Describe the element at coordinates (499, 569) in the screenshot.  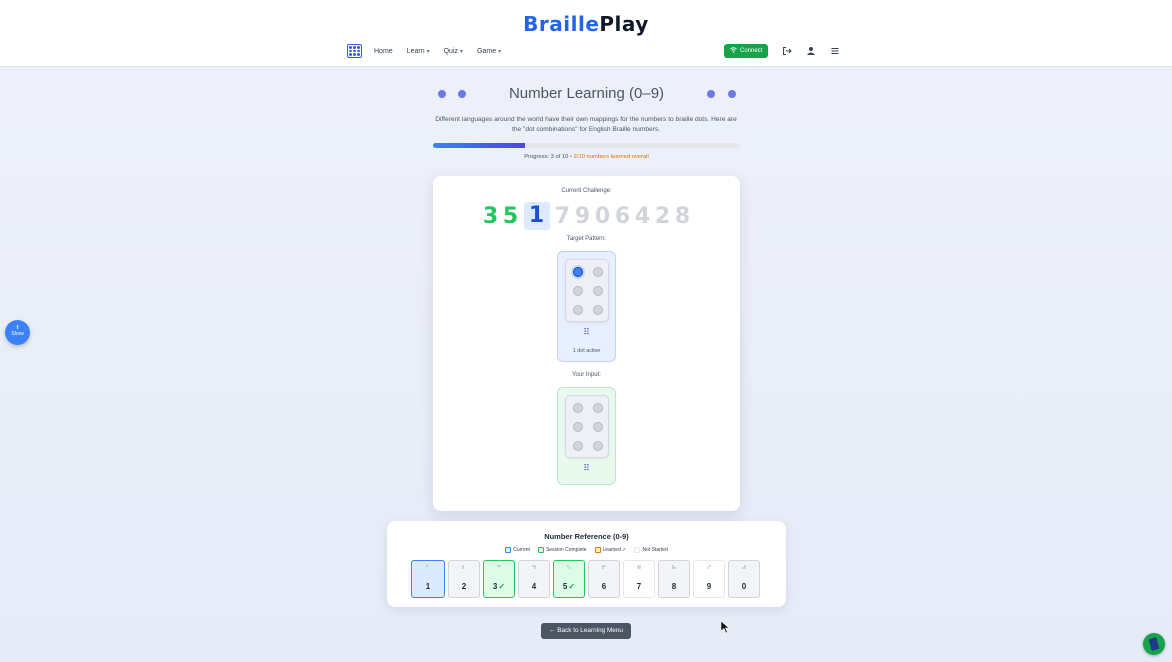
I see `tile-braille: ⠉` at that location.